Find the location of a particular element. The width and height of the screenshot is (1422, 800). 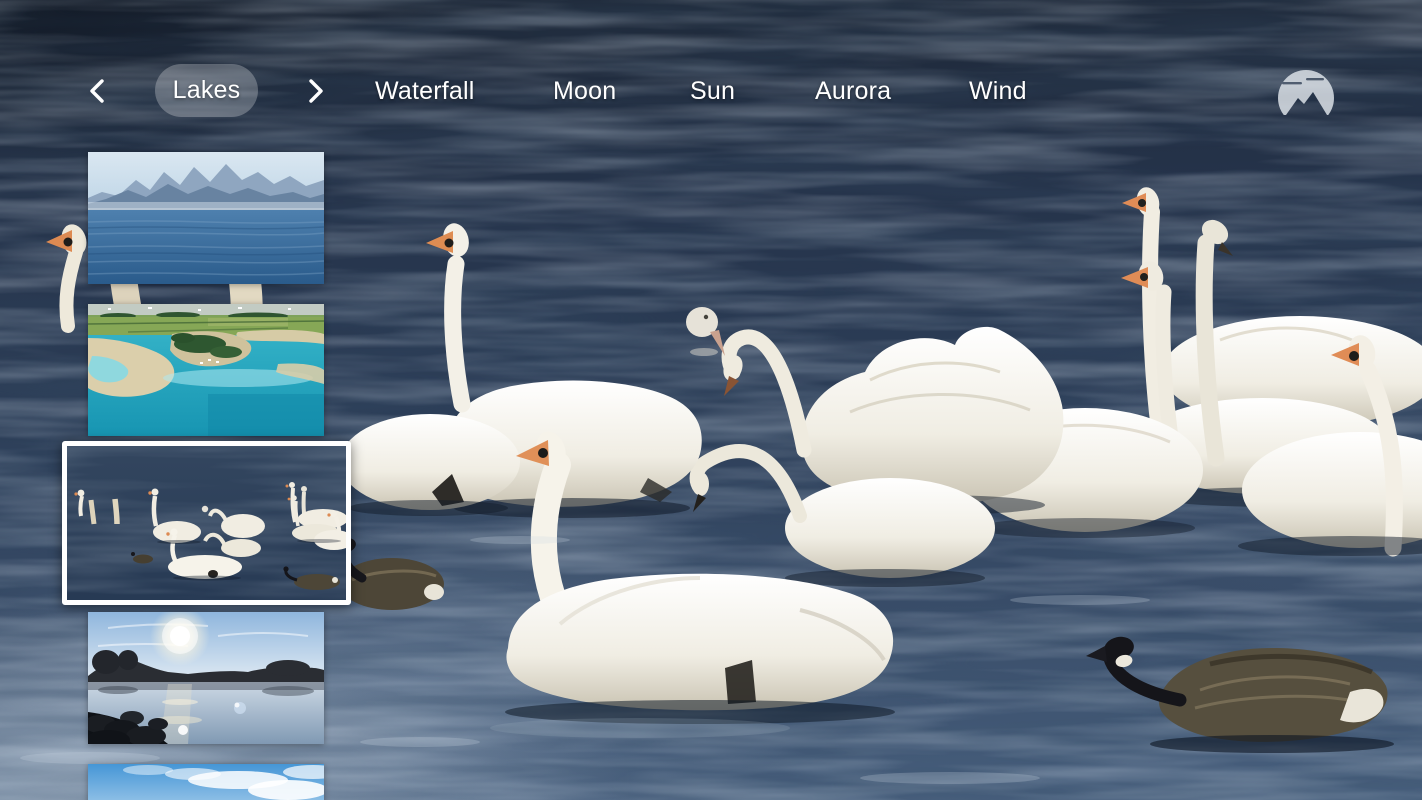

chevron-right-icon is located at coordinates (316, 91).